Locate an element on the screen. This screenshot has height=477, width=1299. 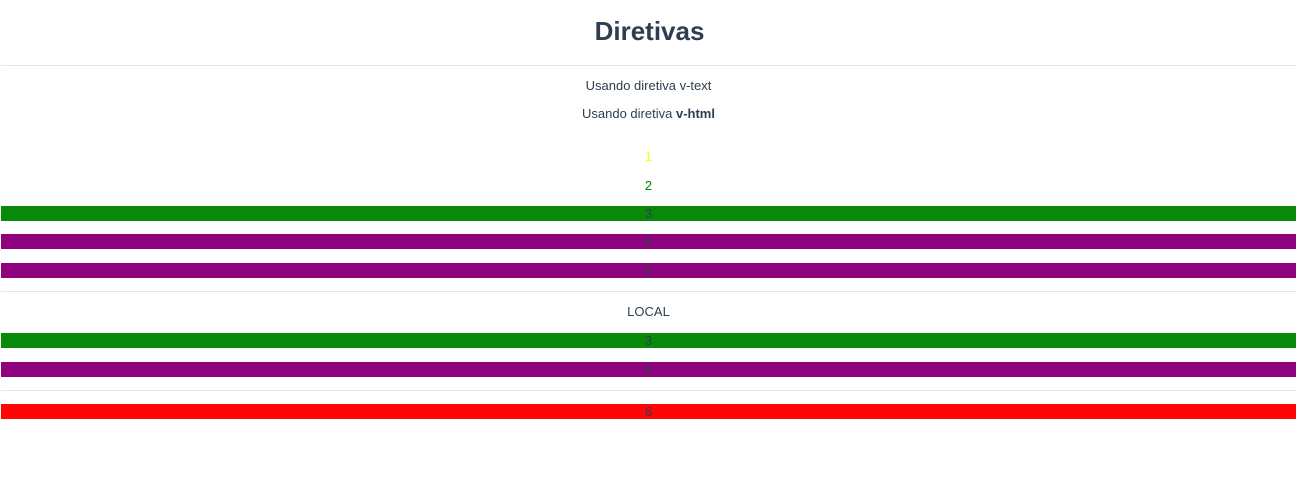
local-item-4: 4 is located at coordinates (648, 369).